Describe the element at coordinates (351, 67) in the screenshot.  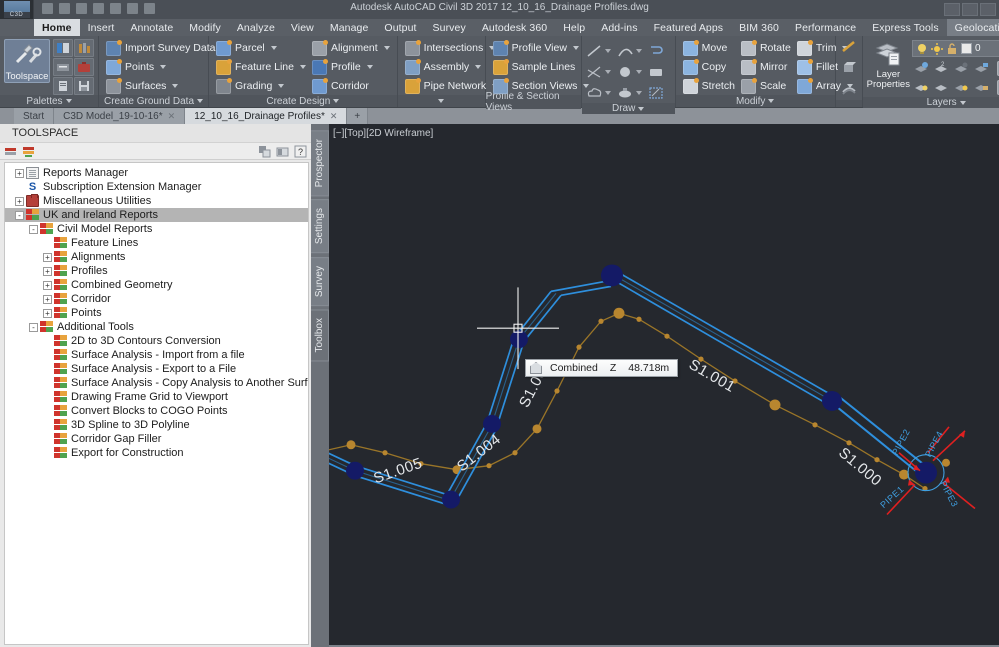
I see `ribbon-item-profile: Profile` at that location.